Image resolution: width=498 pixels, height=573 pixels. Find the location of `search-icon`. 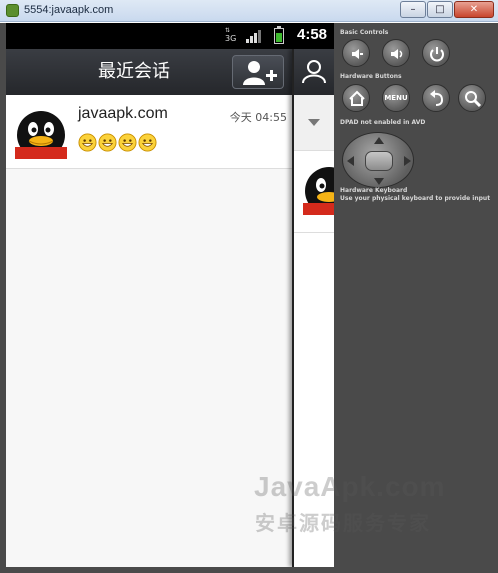

search-icon is located at coordinates (473, 99).